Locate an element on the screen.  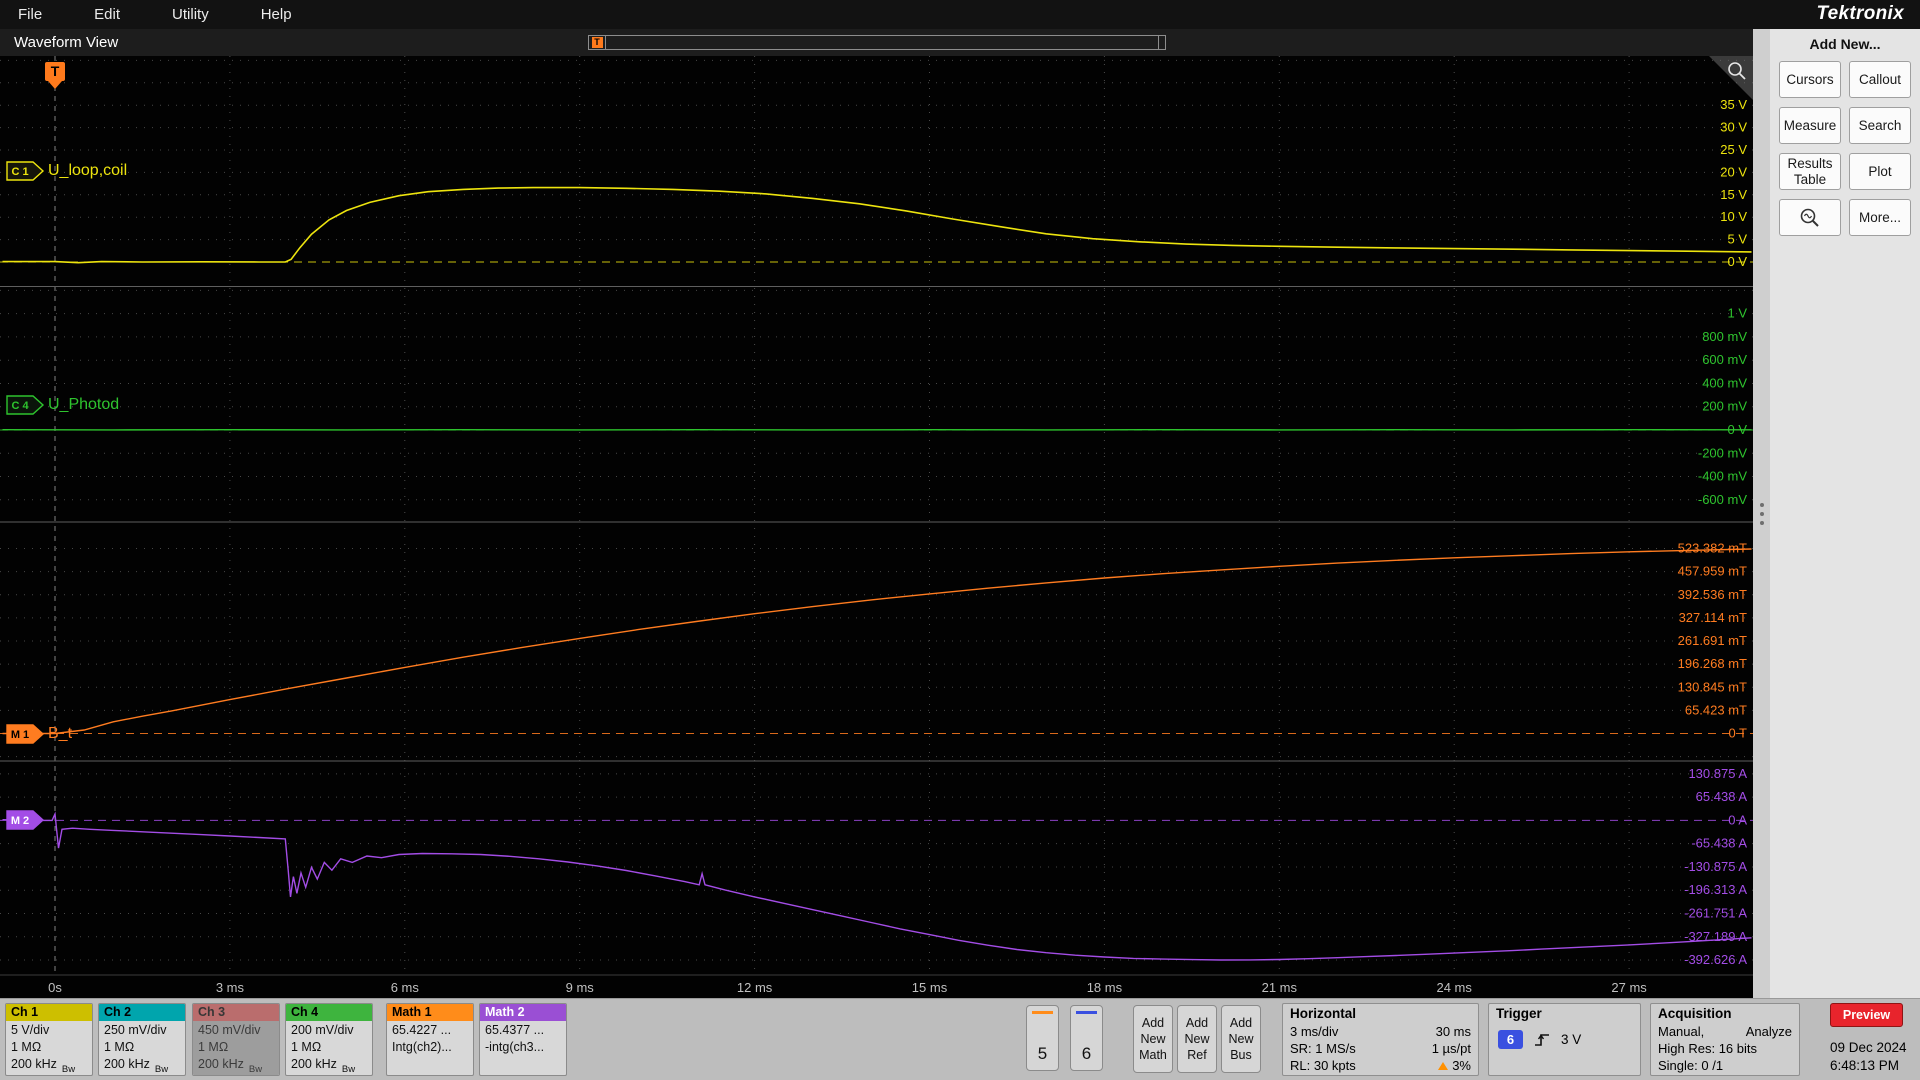
sidebar-results-table-button: Results Table is located at coordinates (1810, 172).